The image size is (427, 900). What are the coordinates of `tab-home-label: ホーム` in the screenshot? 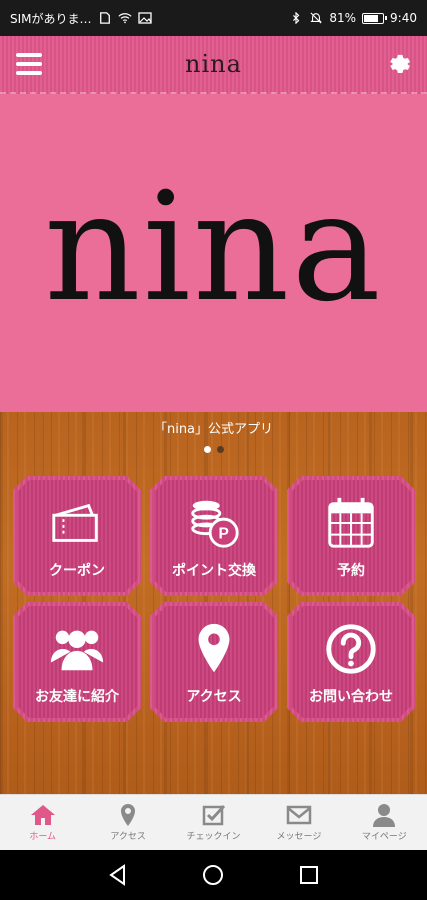 It's located at (43, 837).